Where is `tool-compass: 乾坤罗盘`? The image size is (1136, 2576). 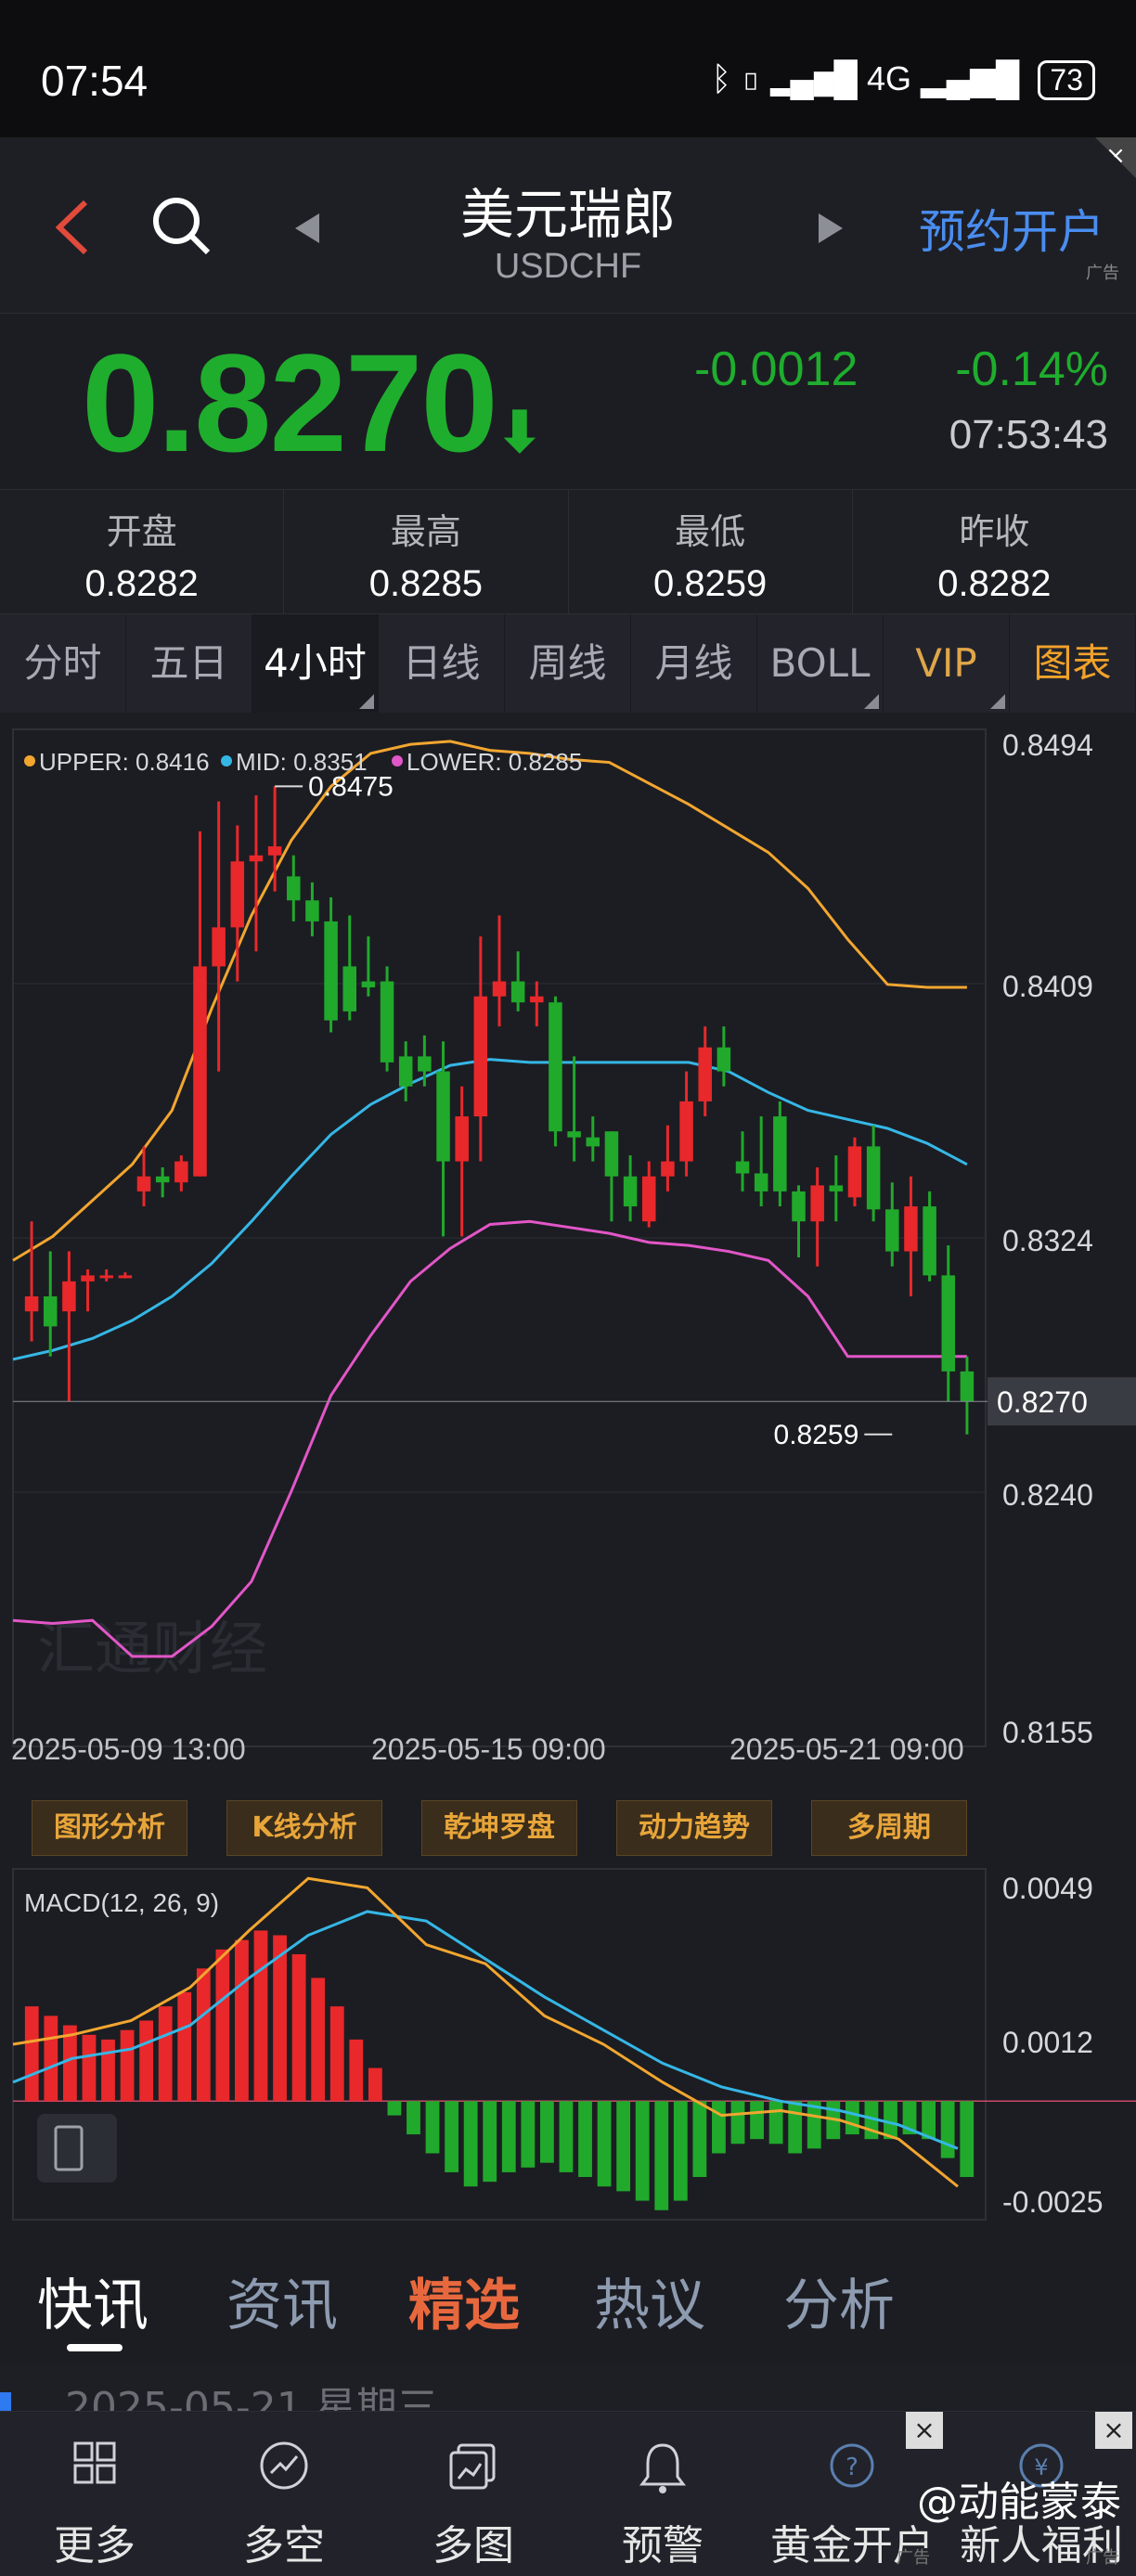 tool-compass: 乾坤罗盘 is located at coordinates (499, 1828).